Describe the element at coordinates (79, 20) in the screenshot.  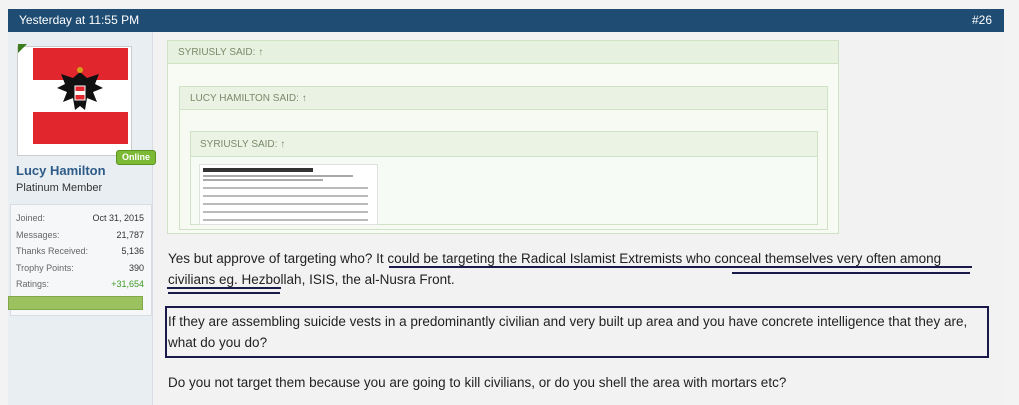
I see `post-date: Yesterday at 11:55 PM` at that location.